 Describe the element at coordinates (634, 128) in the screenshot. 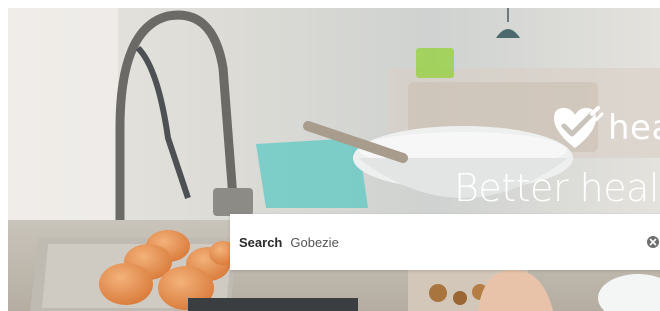

I see `brand-name: hea` at that location.